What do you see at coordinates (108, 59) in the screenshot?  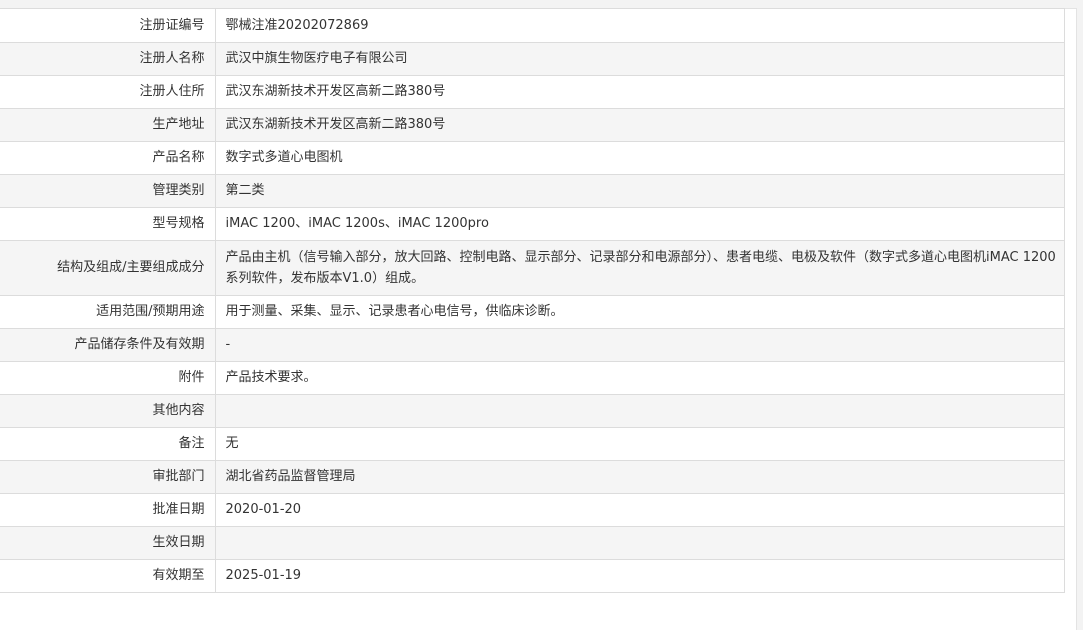 I see `row-label: 注册人名称` at bounding box center [108, 59].